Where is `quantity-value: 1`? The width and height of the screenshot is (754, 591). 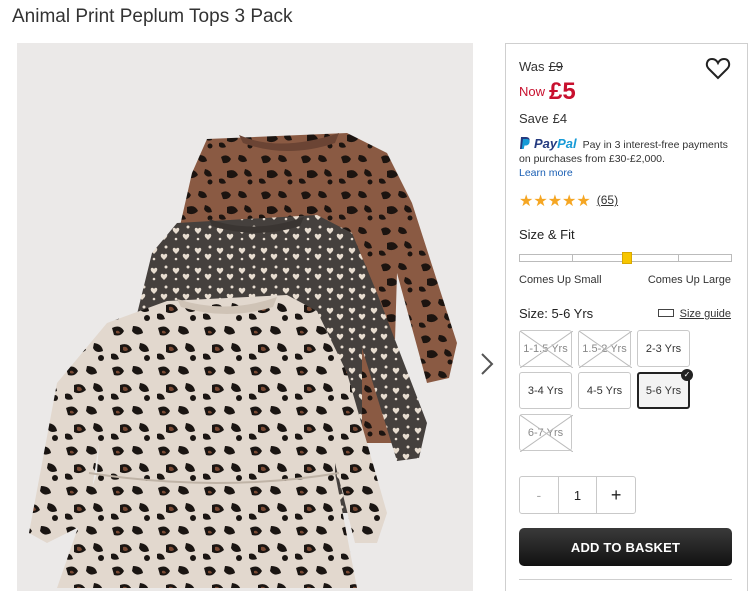 quantity-value: 1 is located at coordinates (577, 495).